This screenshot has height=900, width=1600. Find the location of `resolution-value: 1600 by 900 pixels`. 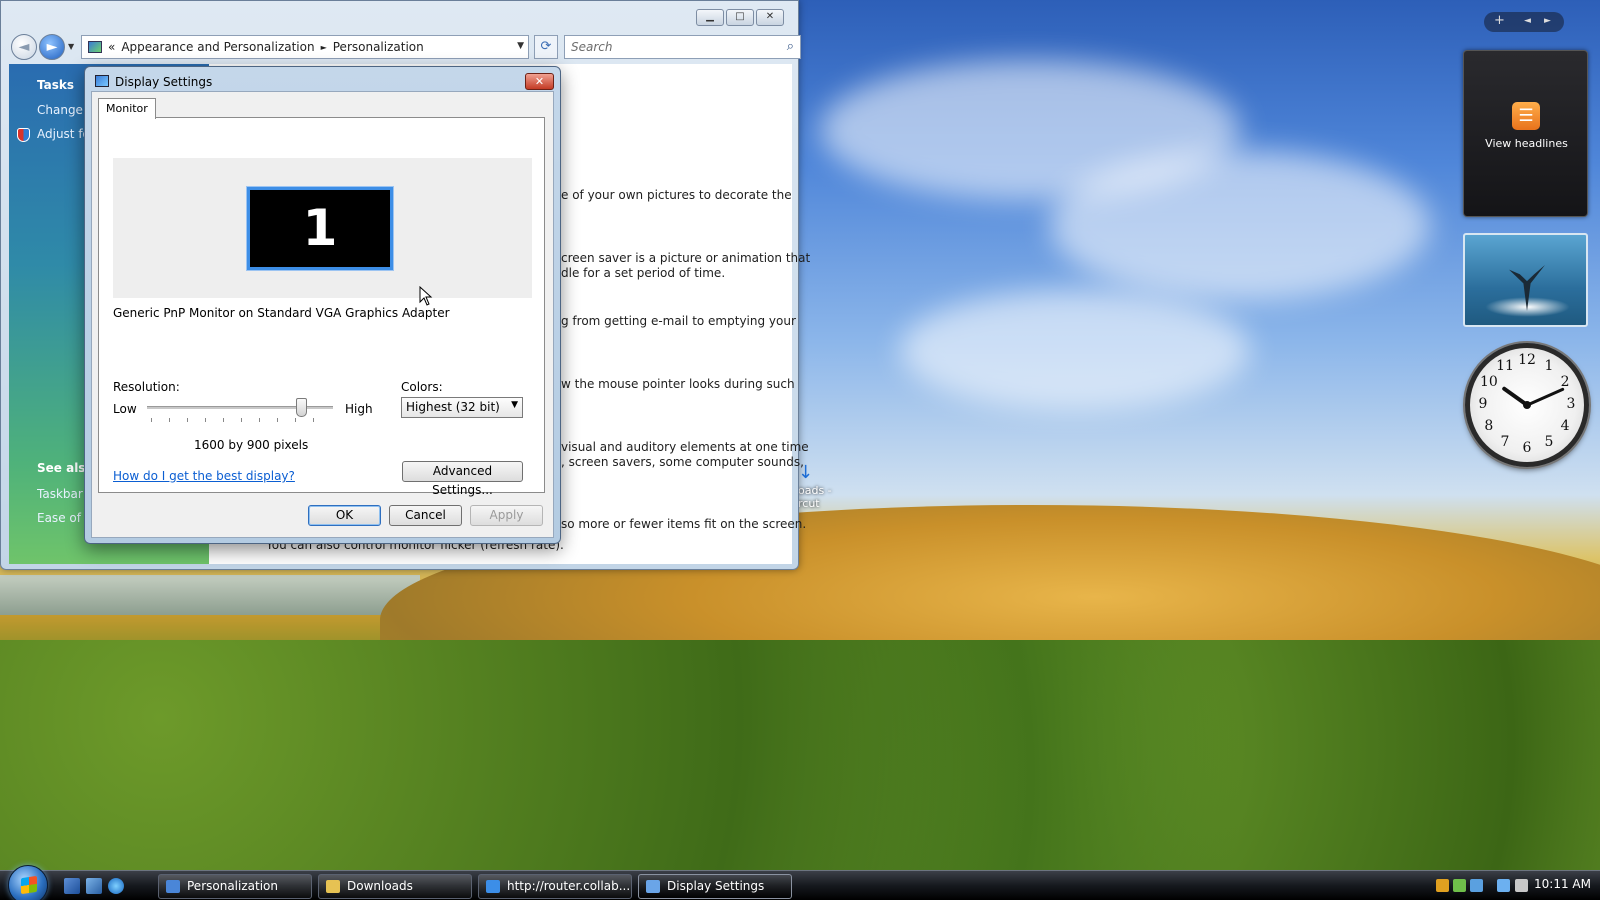

resolution-value: 1600 by 900 pixels is located at coordinates (251, 445).